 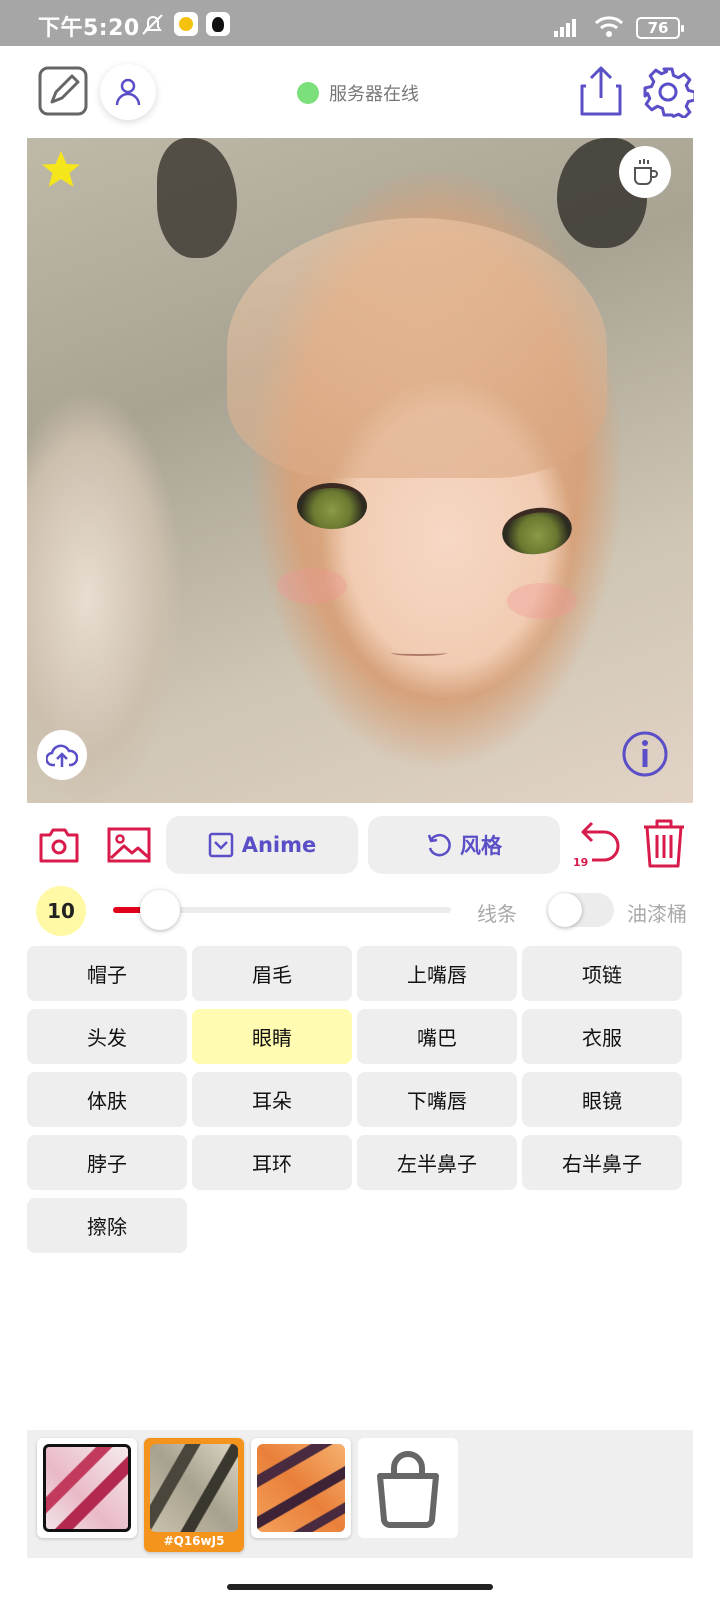 What do you see at coordinates (660, 28) in the screenshot?
I see `battery-indicator: 76` at bounding box center [660, 28].